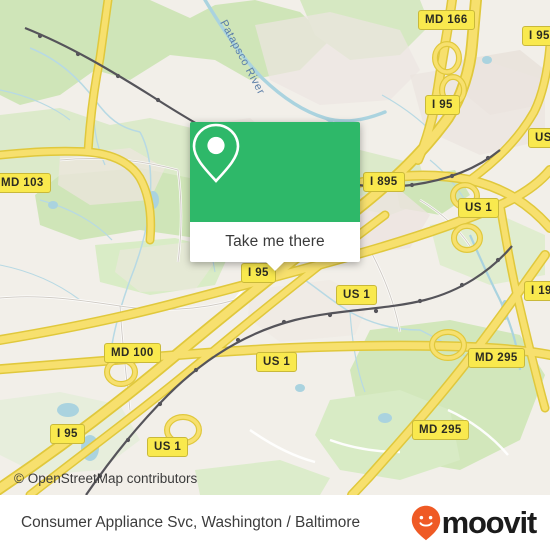 The width and height of the screenshot is (550, 550). What do you see at coordinates (132, 353) in the screenshot?
I see `road-shield: MD 100` at bounding box center [132, 353].